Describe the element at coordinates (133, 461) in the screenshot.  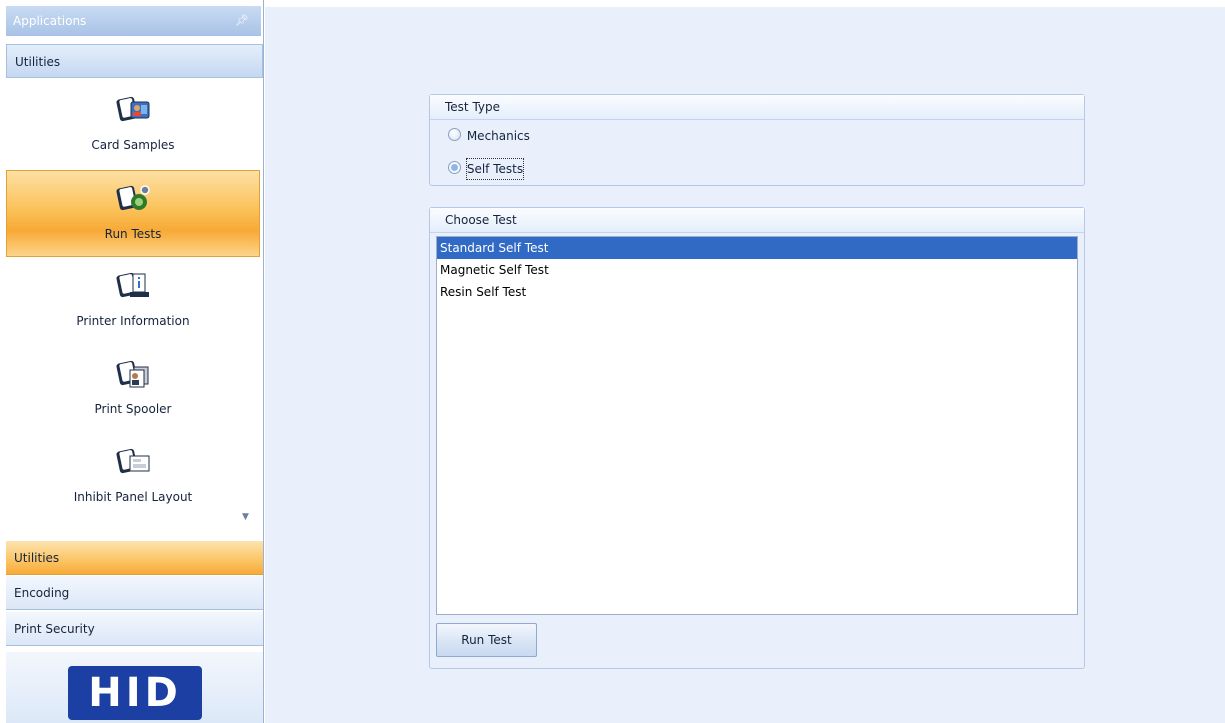
I see `inhibit-panel-layout-icon` at that location.